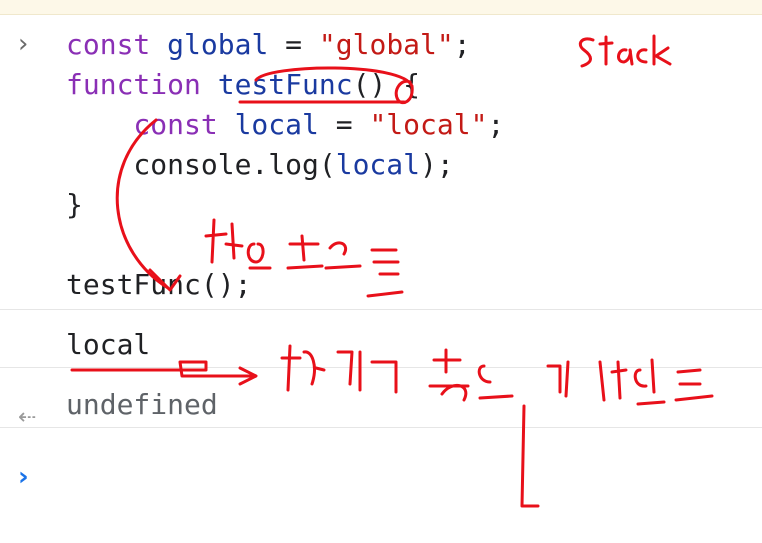 The width and height of the screenshot is (762, 543). I want to click on code-token: () {, so click(386, 84).